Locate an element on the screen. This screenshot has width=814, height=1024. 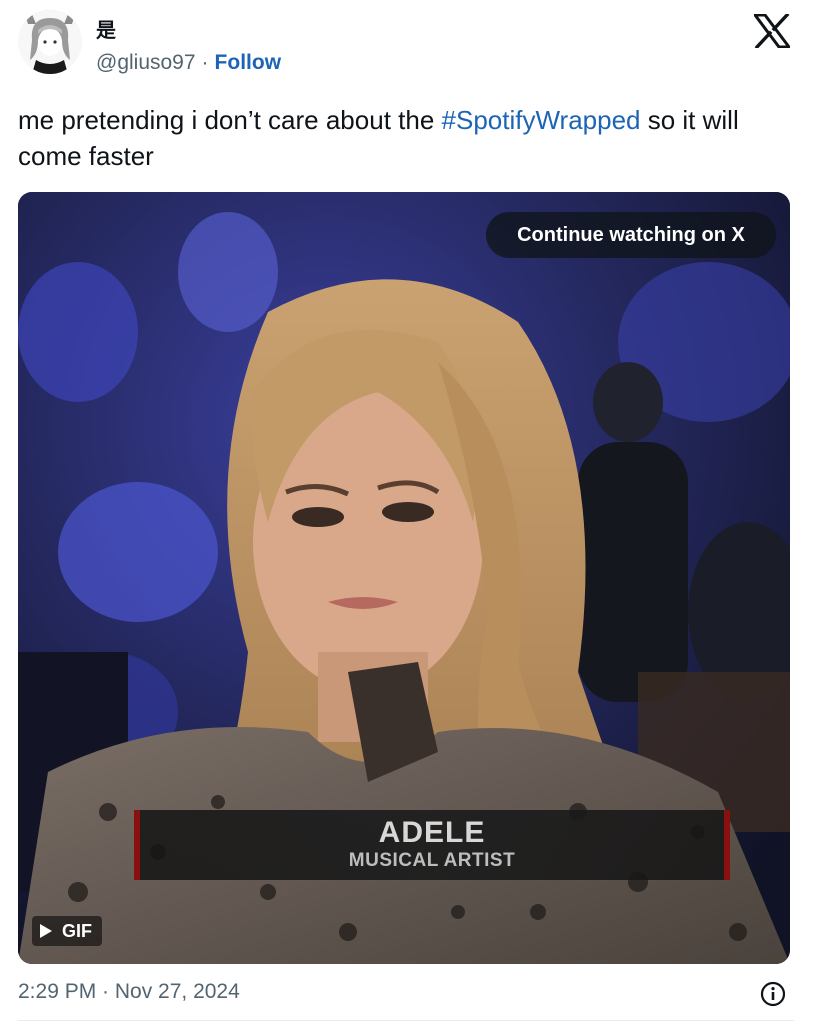
continue-watching-button: Continue watching on X is located at coordinates (631, 235).